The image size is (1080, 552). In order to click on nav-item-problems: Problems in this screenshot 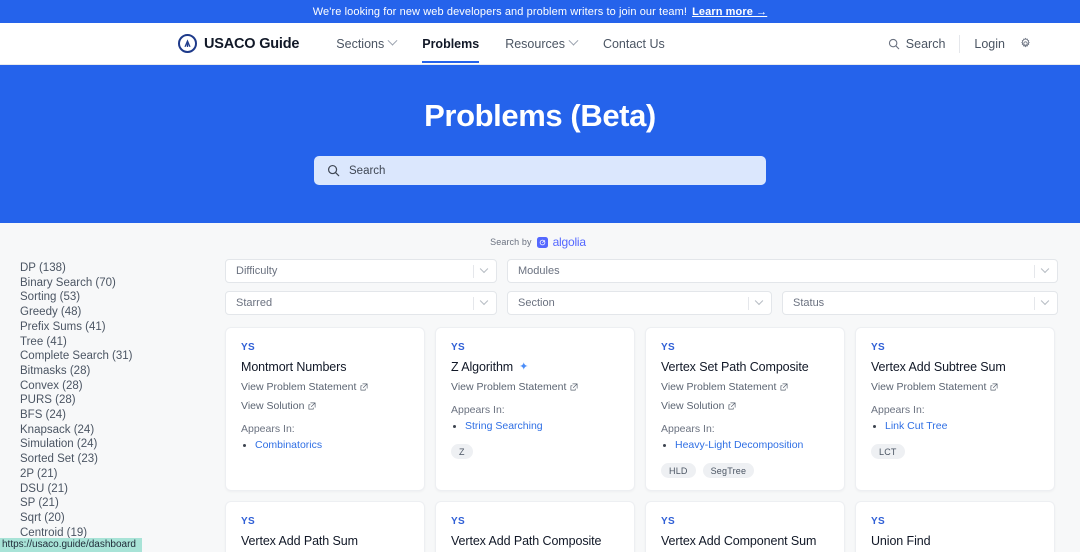, I will do `click(450, 44)`.